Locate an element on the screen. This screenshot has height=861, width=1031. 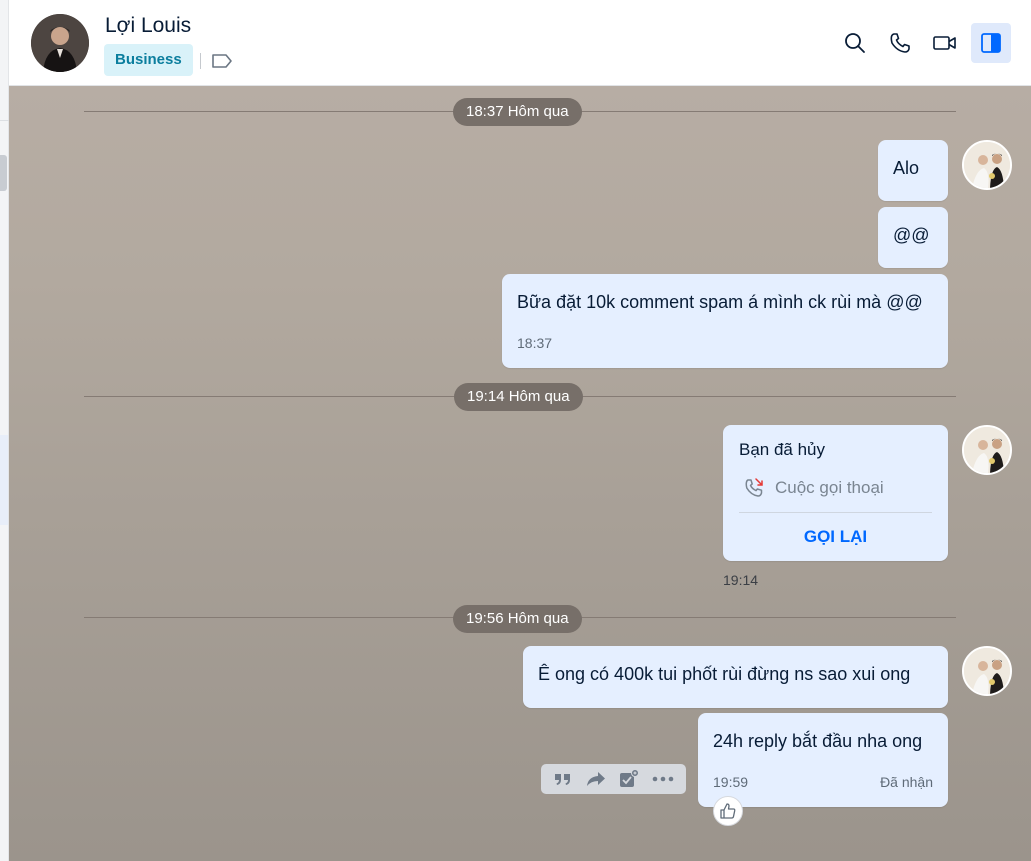
message-time: 18:37 is located at coordinates (535, 343).